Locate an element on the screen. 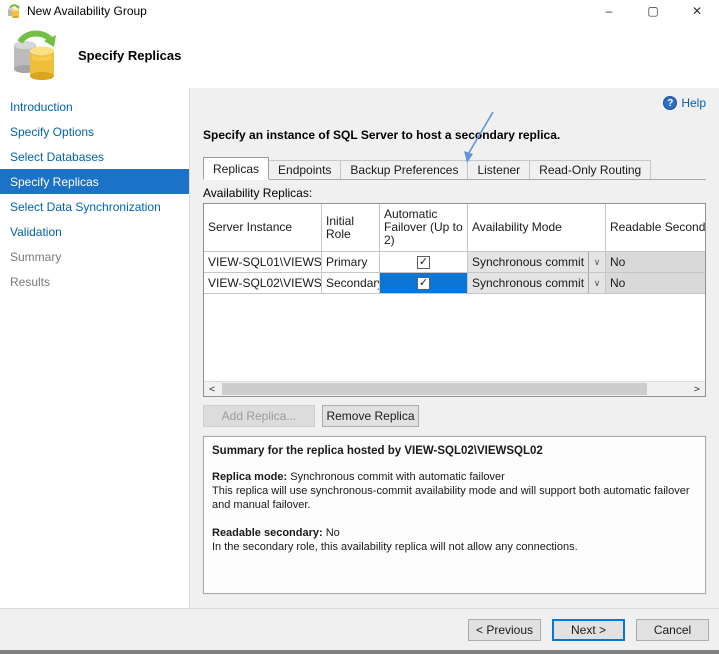 The height and width of the screenshot is (654, 719). close-icon: ✕ is located at coordinates (697, 11).